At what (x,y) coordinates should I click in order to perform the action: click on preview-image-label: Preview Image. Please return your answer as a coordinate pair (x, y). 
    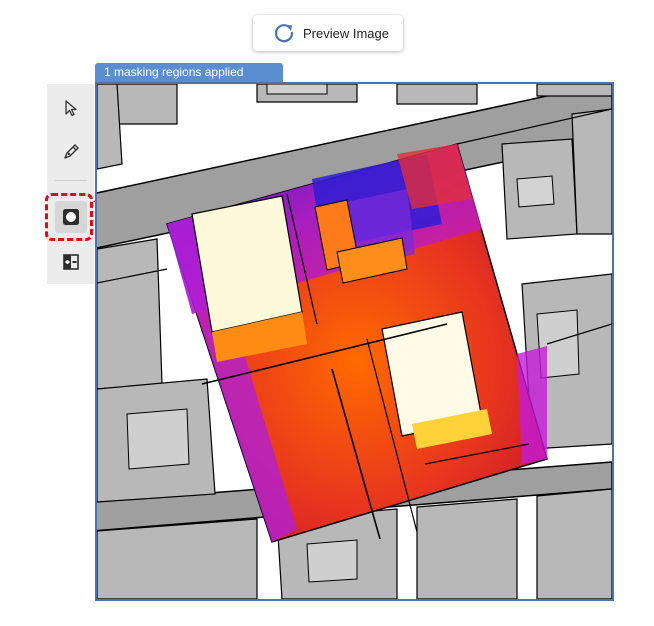
    Looking at the image, I should click on (346, 33).